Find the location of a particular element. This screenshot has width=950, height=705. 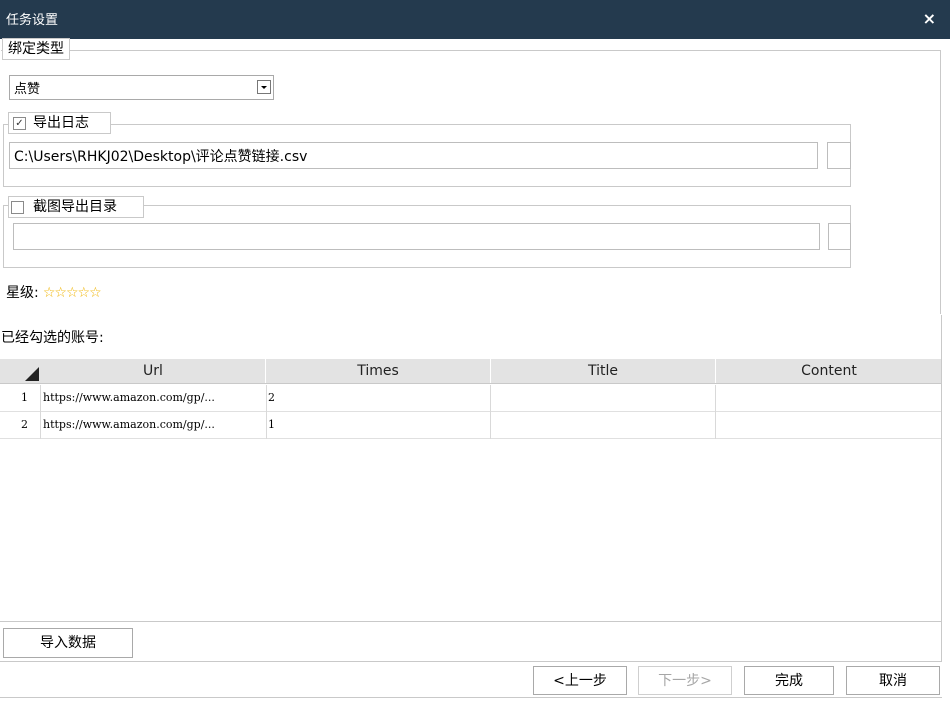

title-bar: 任务设置 × is located at coordinates (475, 19).